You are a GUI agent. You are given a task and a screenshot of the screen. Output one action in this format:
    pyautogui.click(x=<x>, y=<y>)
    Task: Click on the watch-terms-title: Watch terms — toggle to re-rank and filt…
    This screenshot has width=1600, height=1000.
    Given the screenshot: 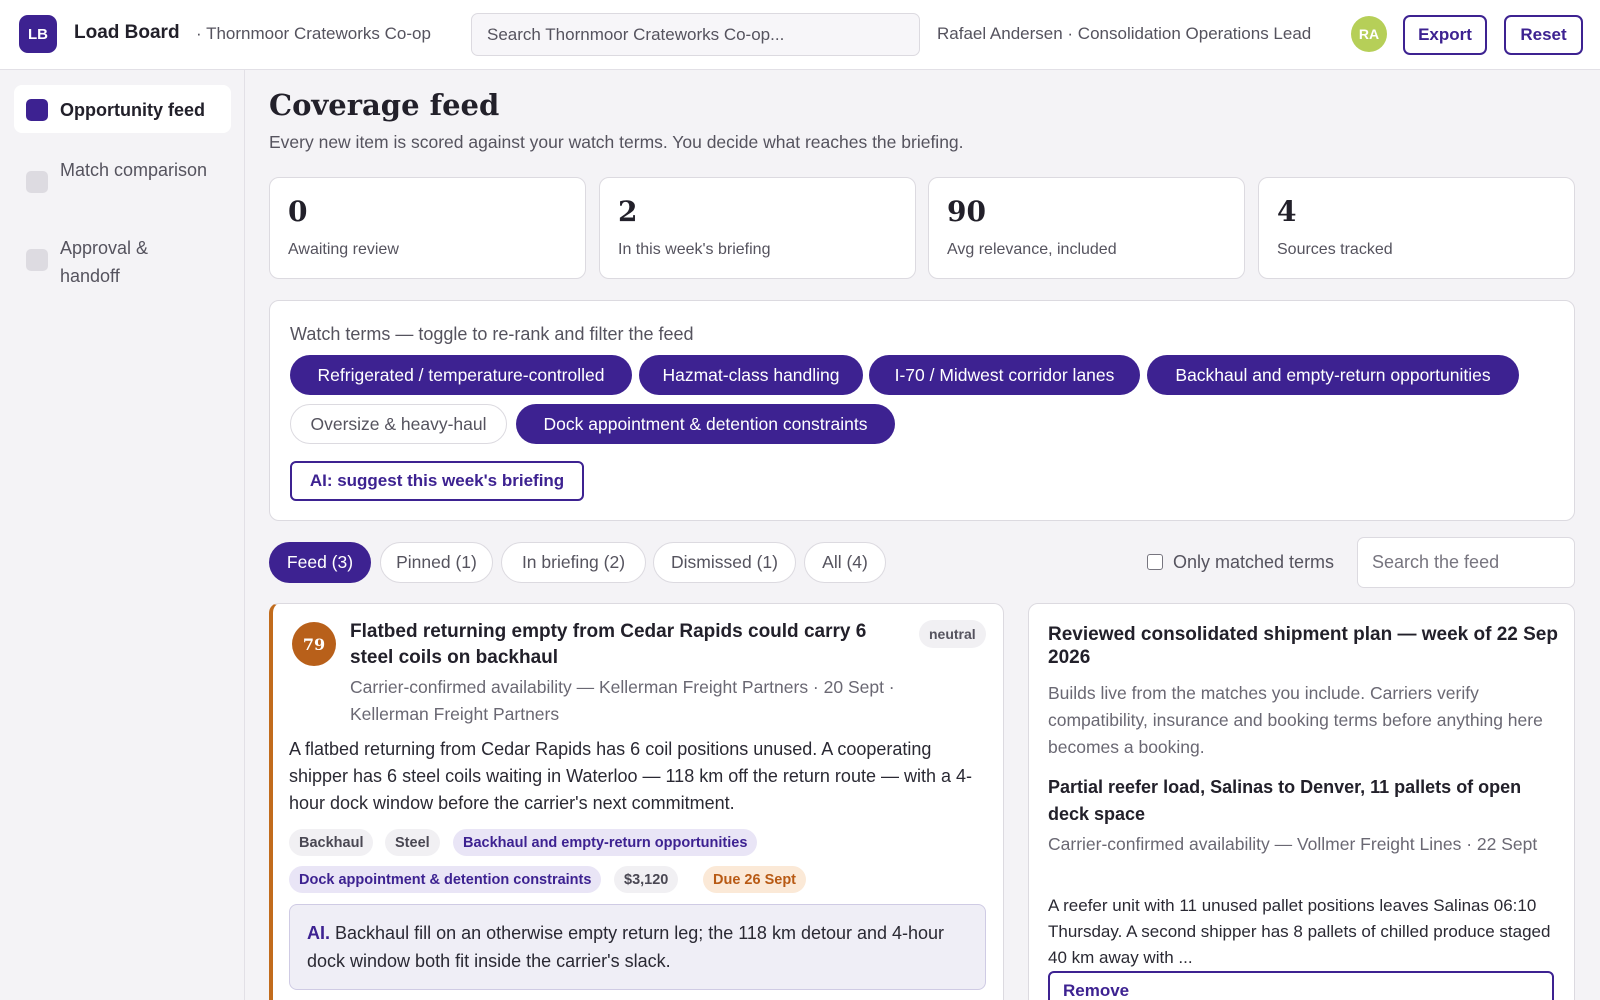 What is the action you would take?
    pyautogui.click(x=492, y=334)
    